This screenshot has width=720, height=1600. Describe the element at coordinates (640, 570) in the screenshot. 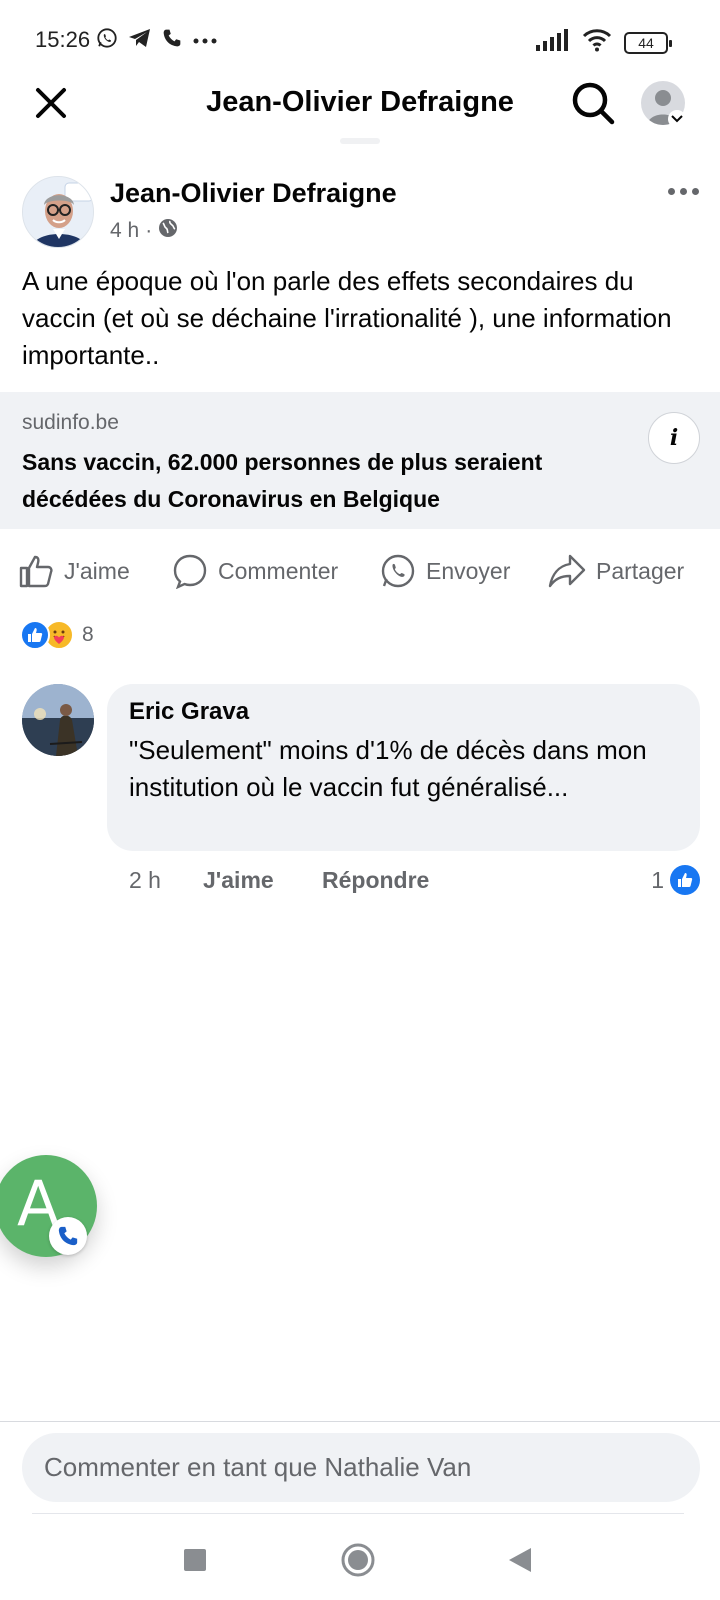

I see `share-label: Partager` at that location.